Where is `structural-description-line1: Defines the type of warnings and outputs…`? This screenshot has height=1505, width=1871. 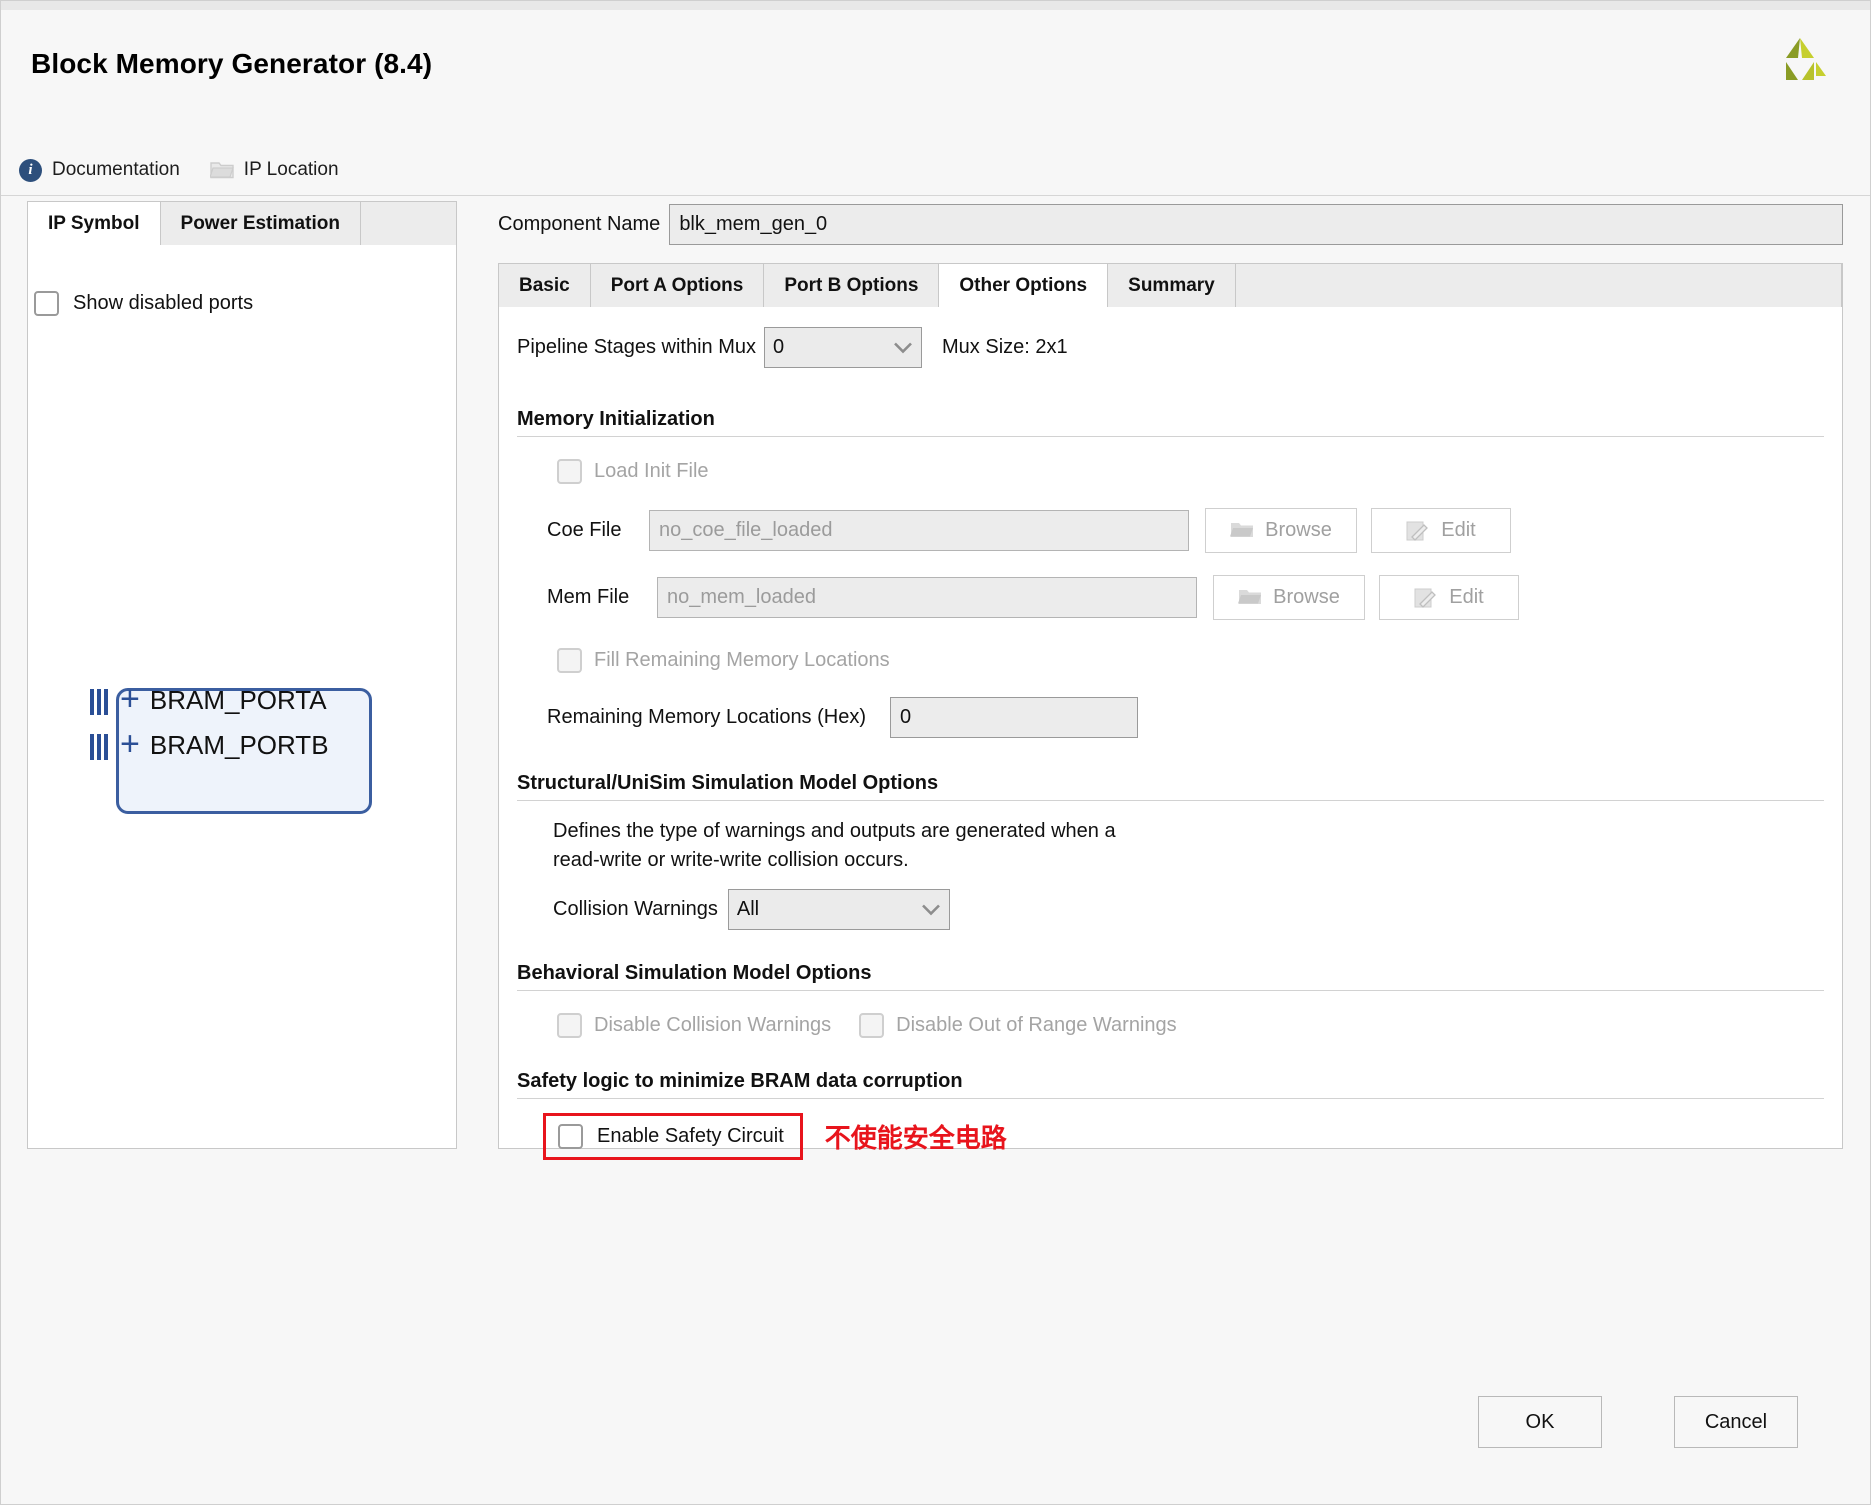
structural-description-line1: Defines the type of warnings and outputs… is located at coordinates (834, 831).